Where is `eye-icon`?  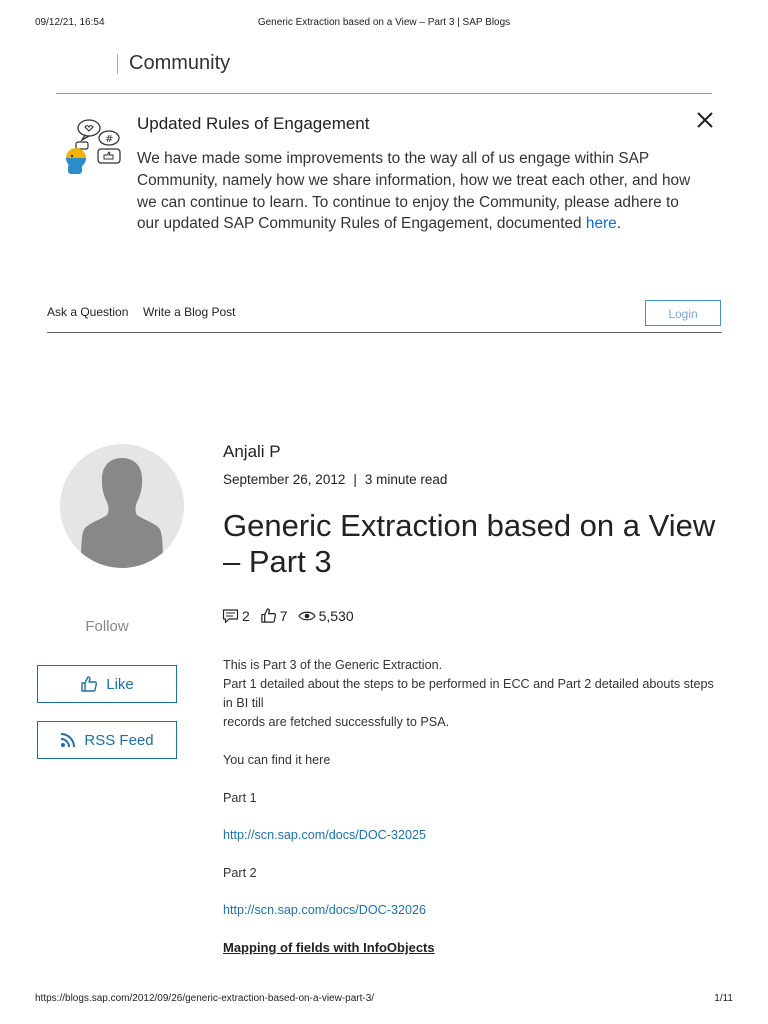
eye-icon is located at coordinates (306, 615).